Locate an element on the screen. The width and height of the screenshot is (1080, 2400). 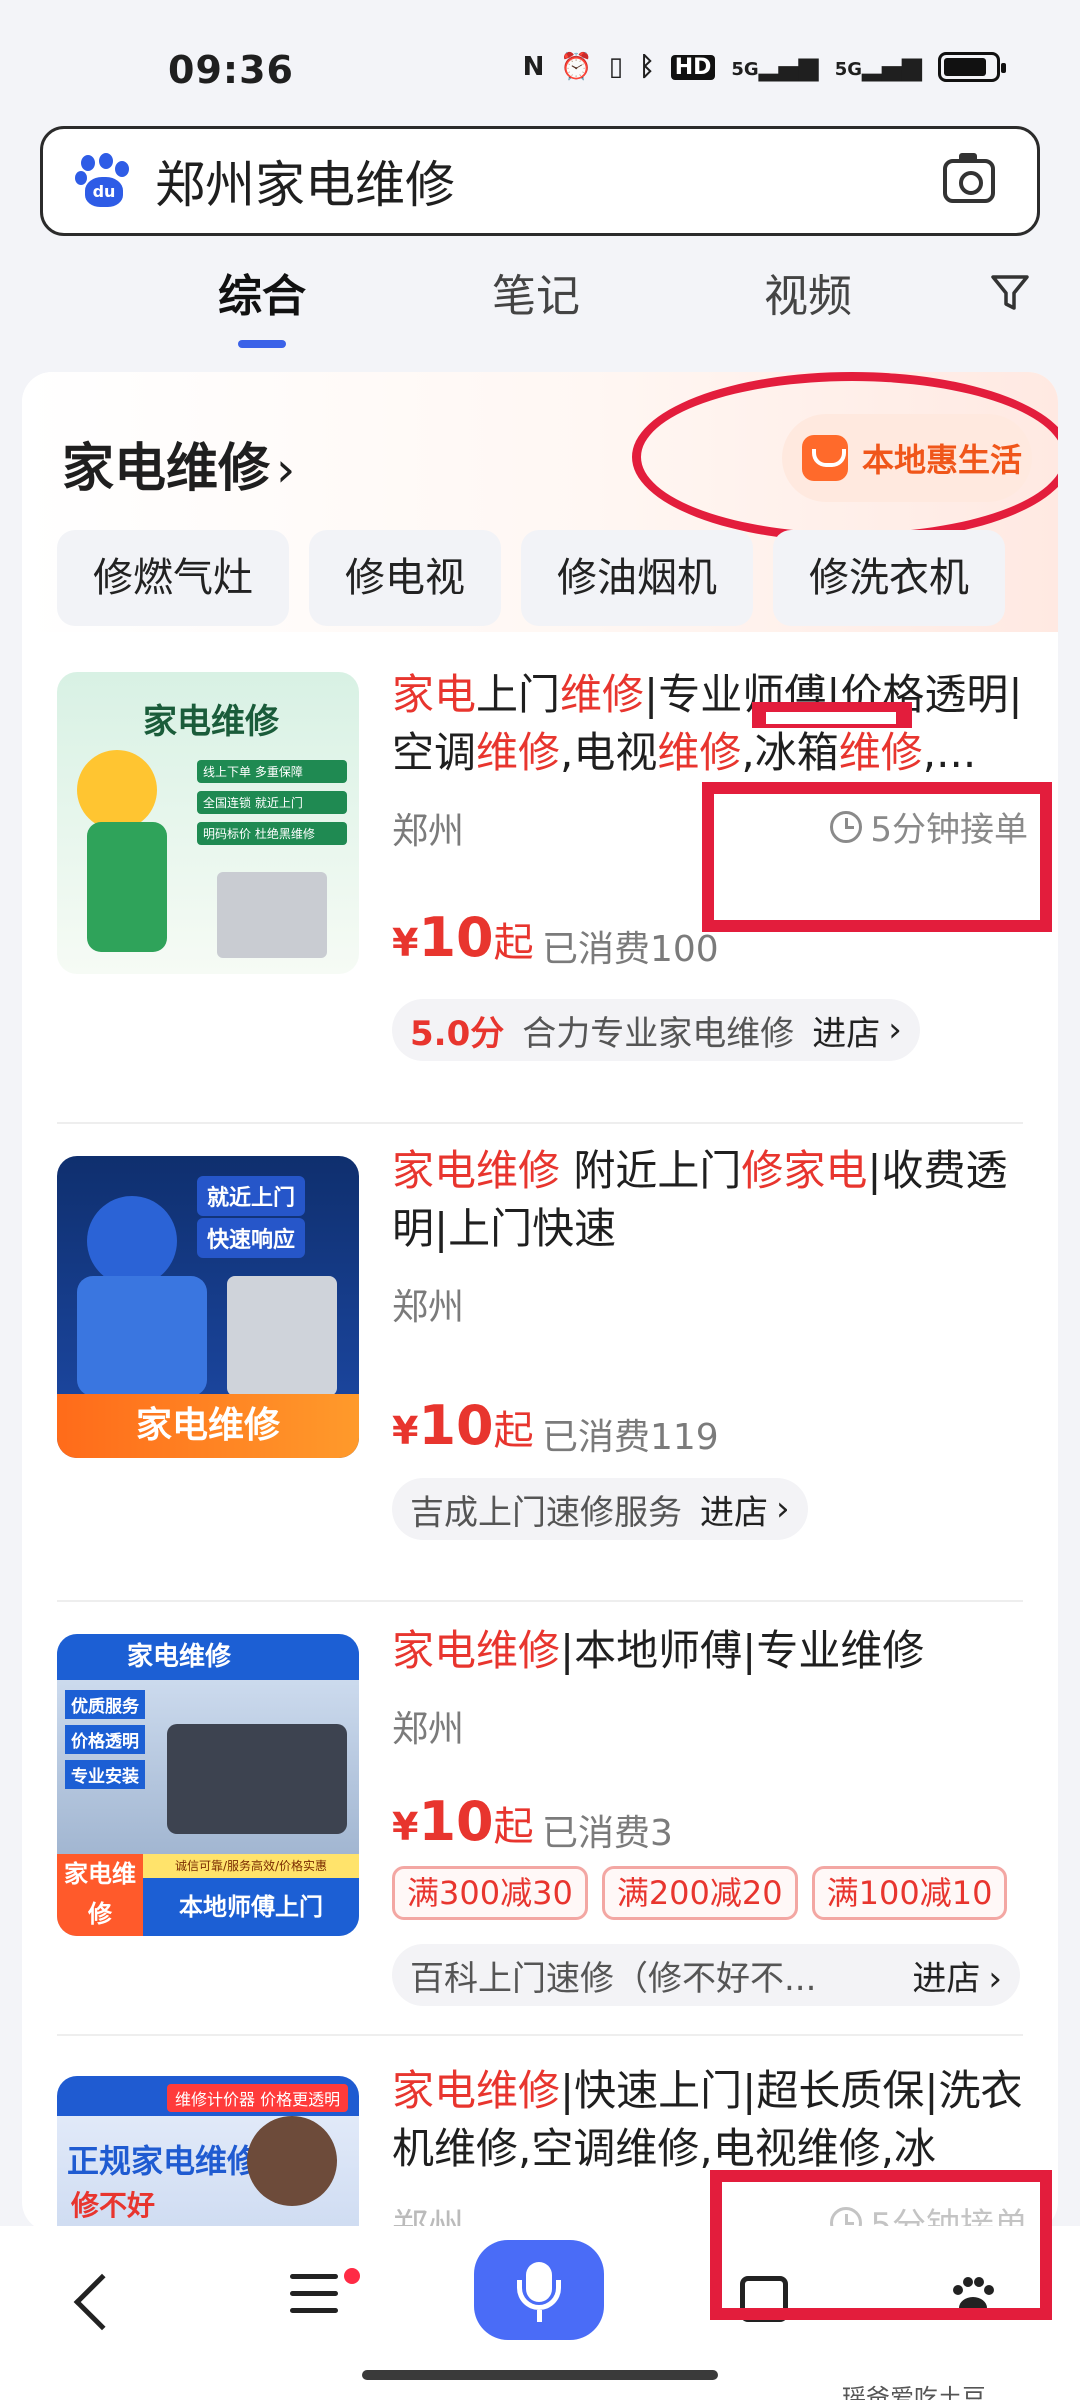
listing-thumbnail: 家电维修 线上下单 多重保障 全国连锁 就近上门 明码标价 杜绝黑维修 is located at coordinates (208, 823).